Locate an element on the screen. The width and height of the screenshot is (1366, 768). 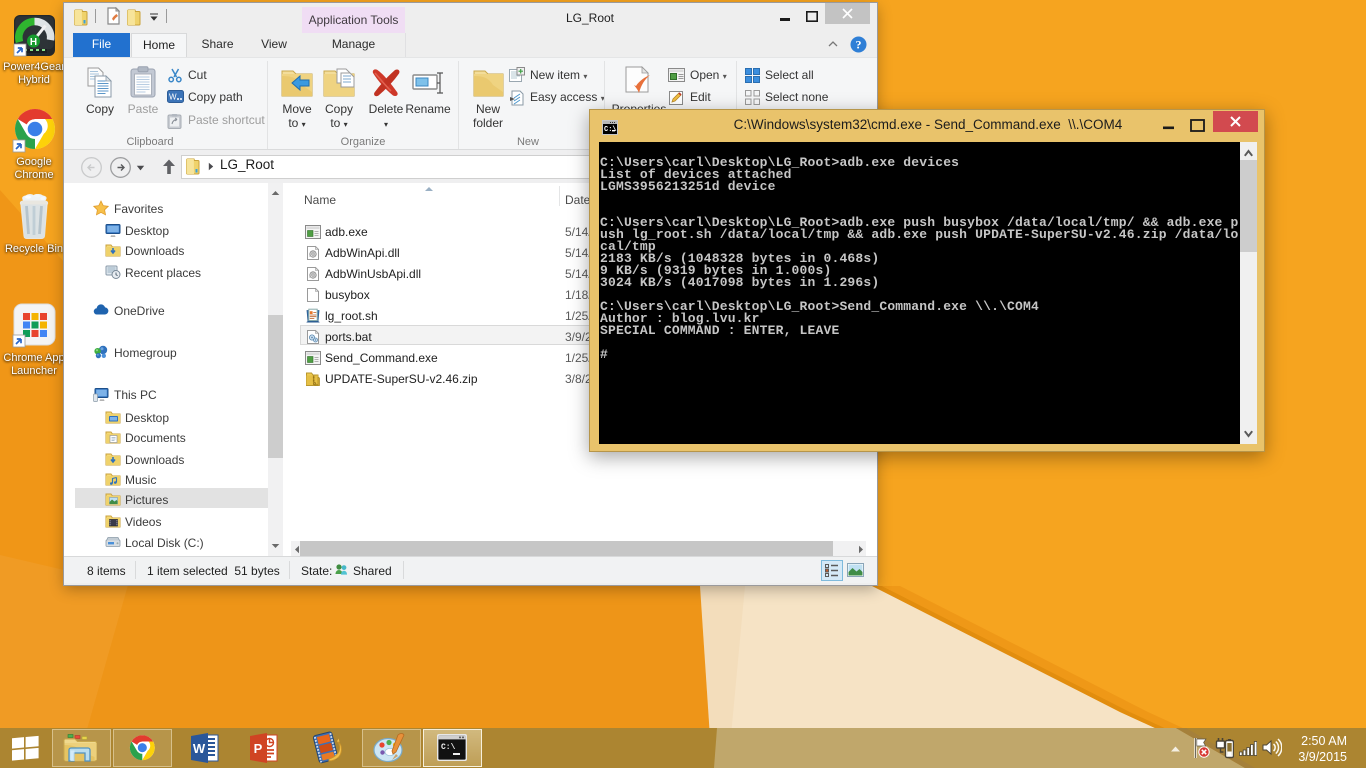
svg-text: H is located at coordinates (32, 42).